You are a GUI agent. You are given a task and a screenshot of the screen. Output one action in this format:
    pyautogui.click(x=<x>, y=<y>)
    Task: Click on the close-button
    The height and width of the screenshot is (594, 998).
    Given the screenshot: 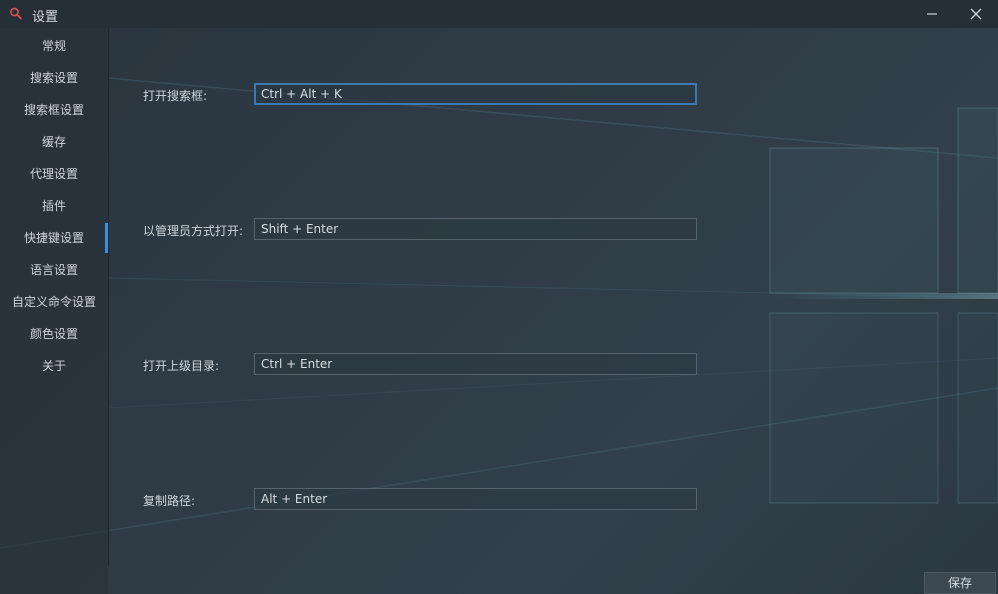 What is the action you would take?
    pyautogui.click(x=976, y=14)
    